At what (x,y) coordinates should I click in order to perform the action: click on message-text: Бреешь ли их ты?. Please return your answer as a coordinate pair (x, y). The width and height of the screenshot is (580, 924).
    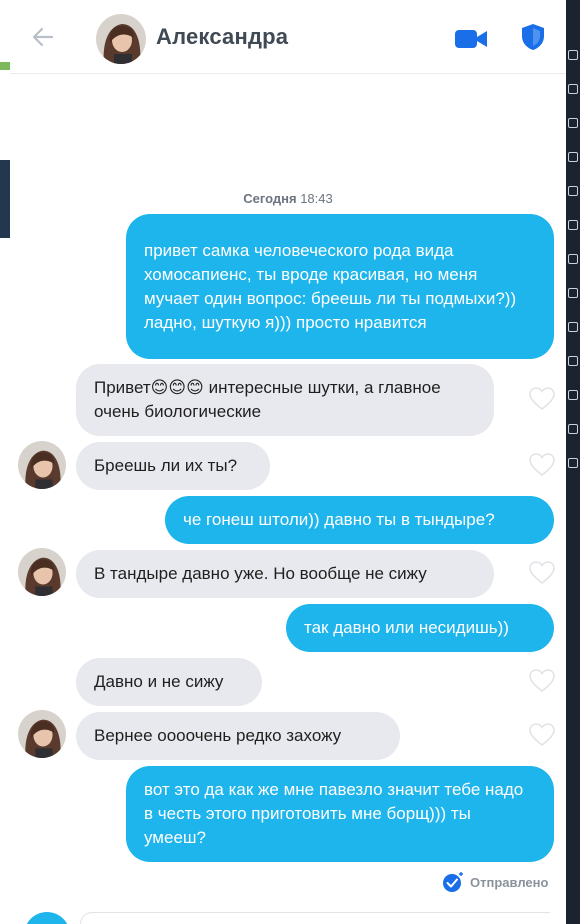
    Looking at the image, I should click on (166, 465).